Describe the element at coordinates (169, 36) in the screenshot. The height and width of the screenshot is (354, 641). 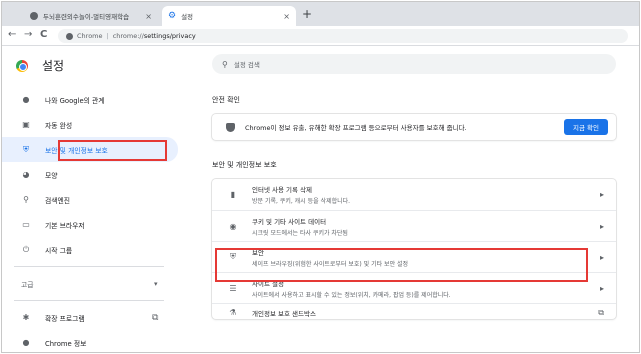
I see `url-path: settings/privacy` at that location.